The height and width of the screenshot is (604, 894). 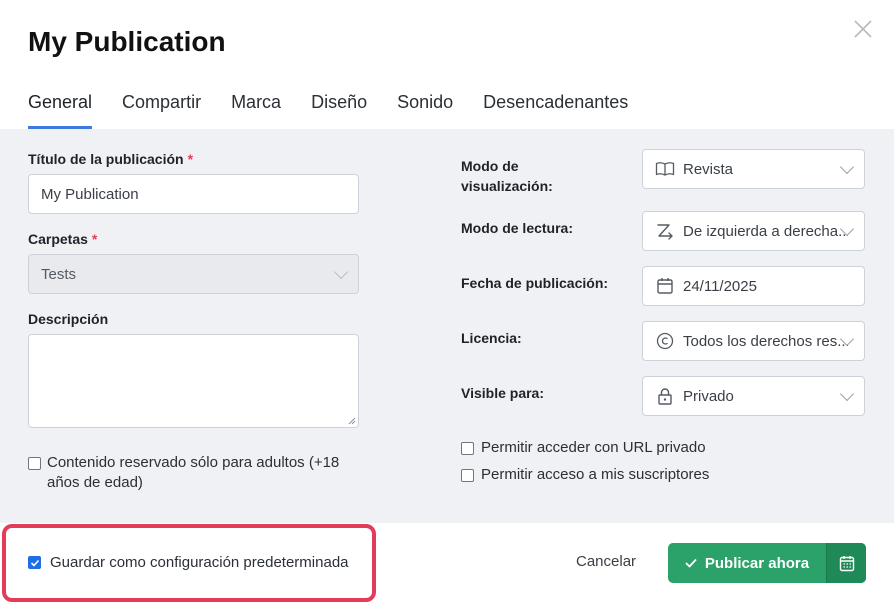 What do you see at coordinates (90, 194) in the screenshot?
I see `title-input-value: My Publication` at bounding box center [90, 194].